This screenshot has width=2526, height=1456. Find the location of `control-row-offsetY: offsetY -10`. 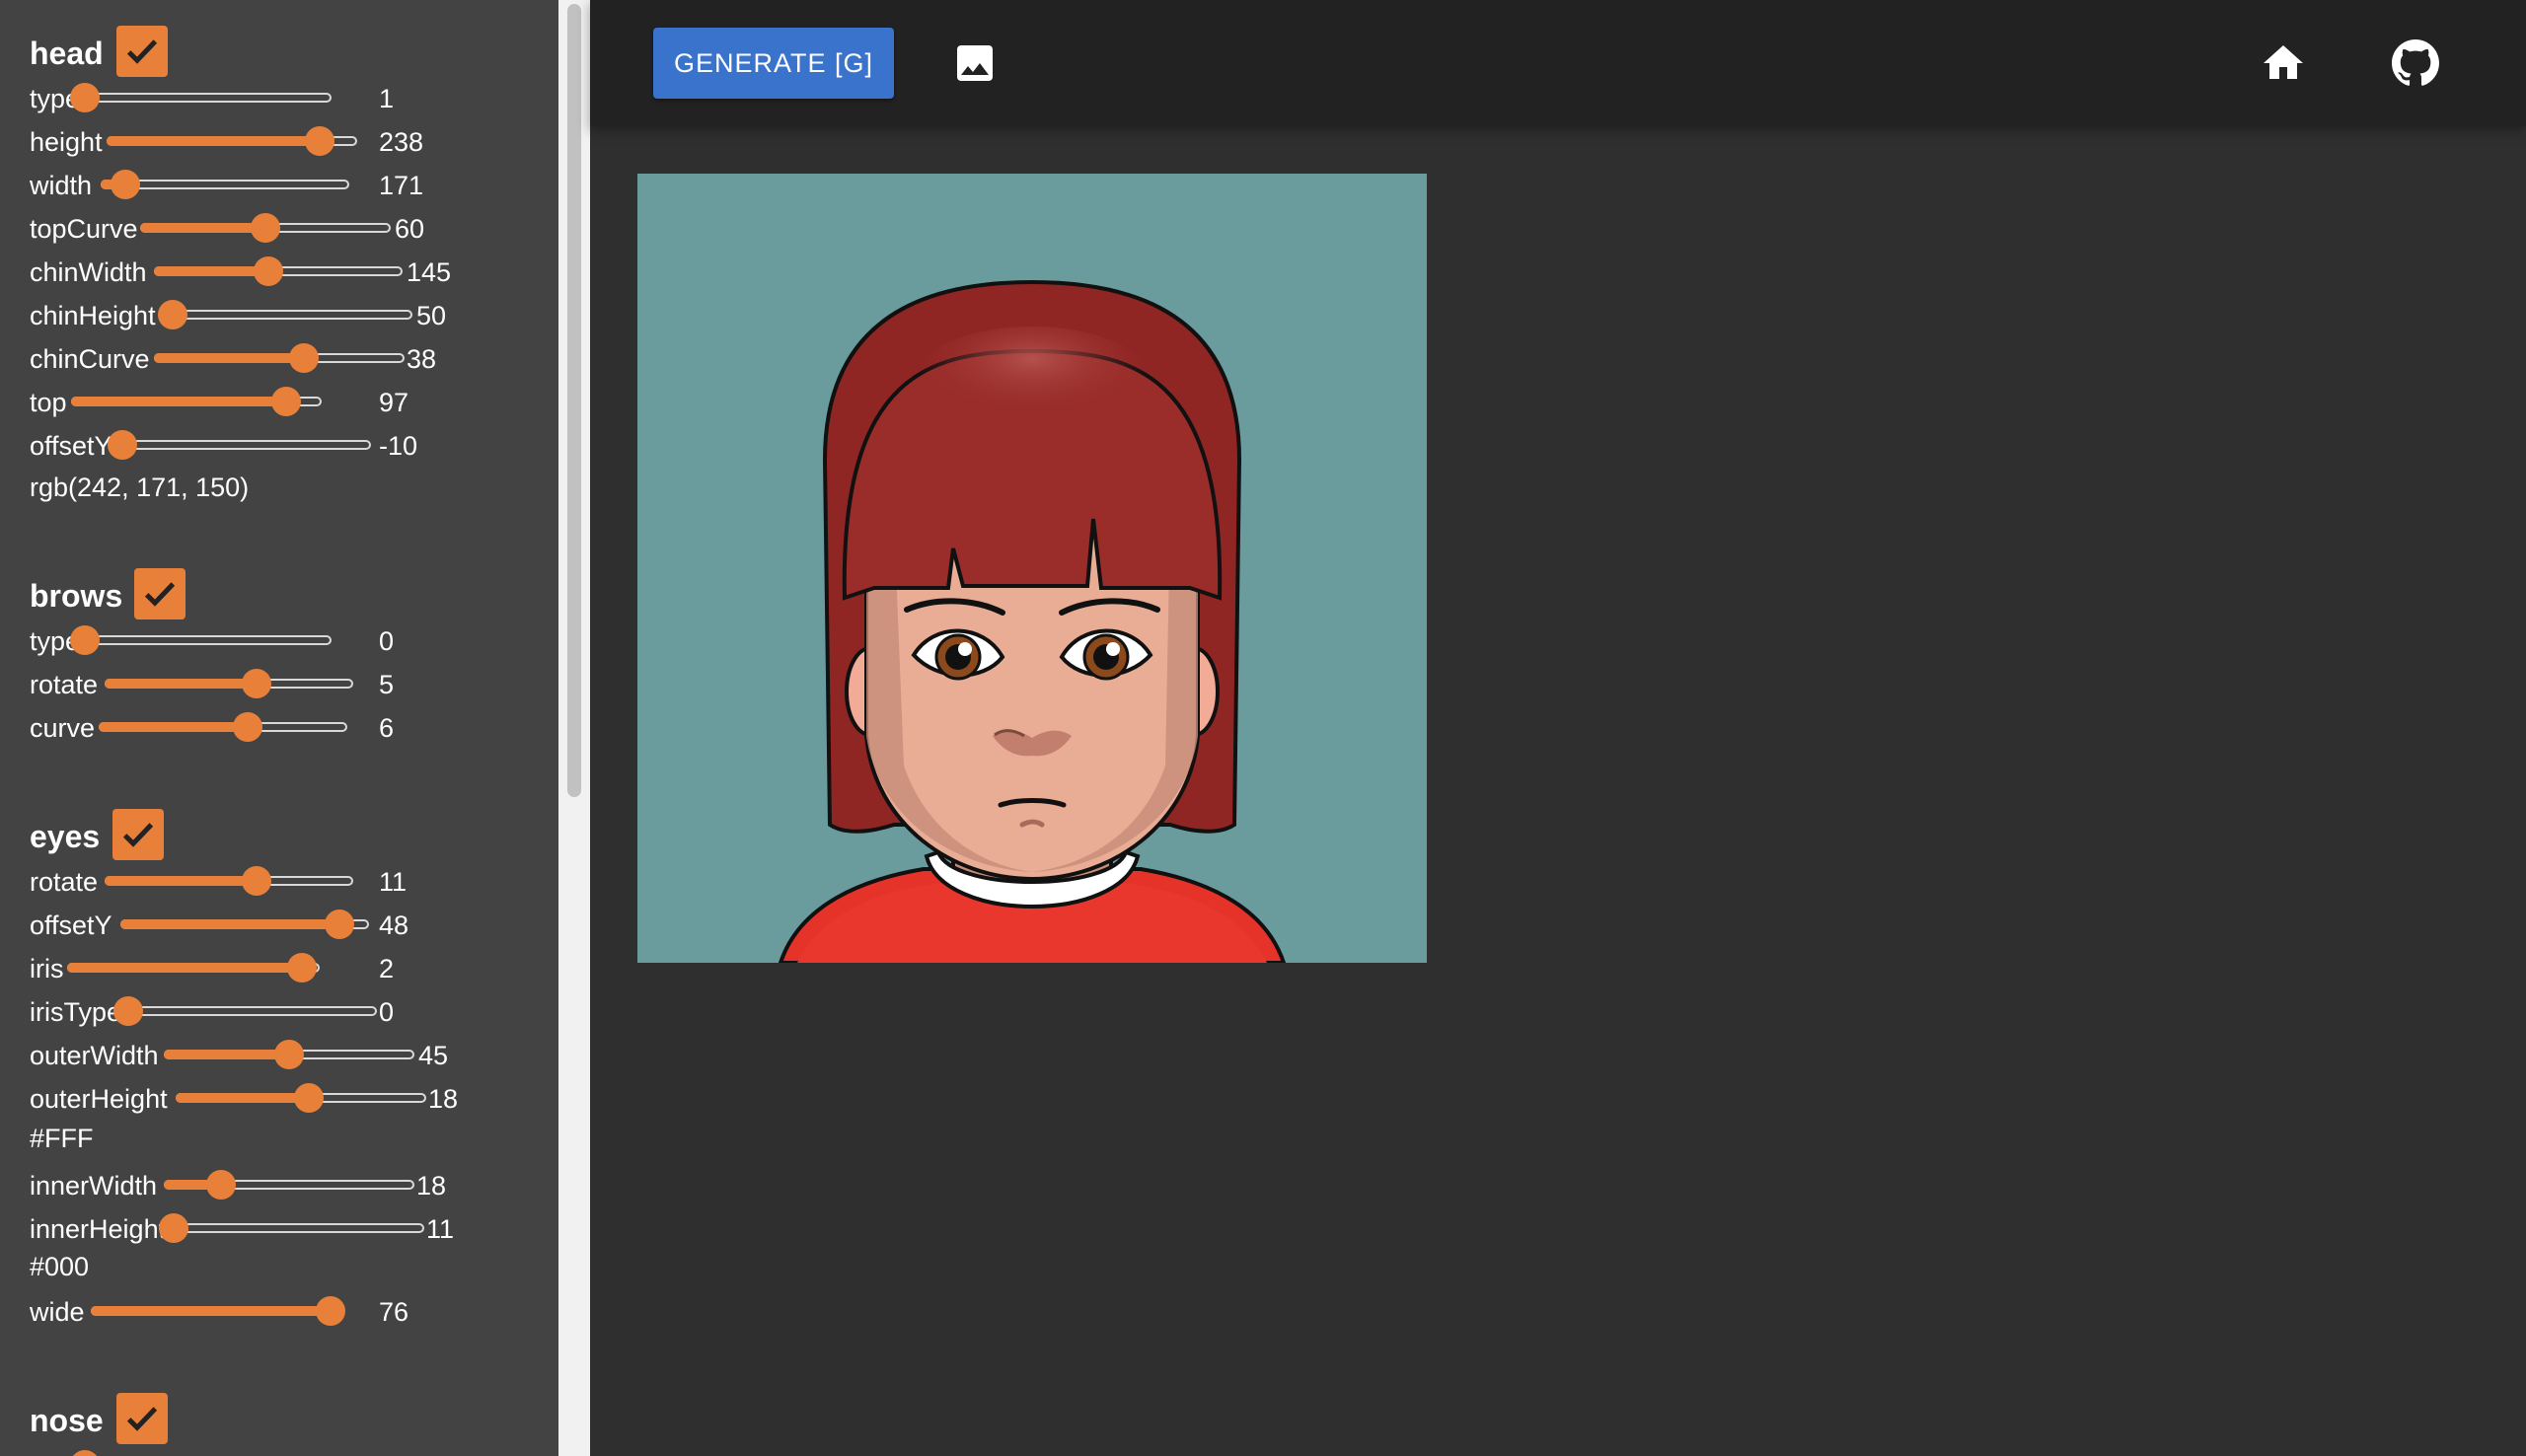

control-row-offsetY: offsetY -10 is located at coordinates (279, 446).